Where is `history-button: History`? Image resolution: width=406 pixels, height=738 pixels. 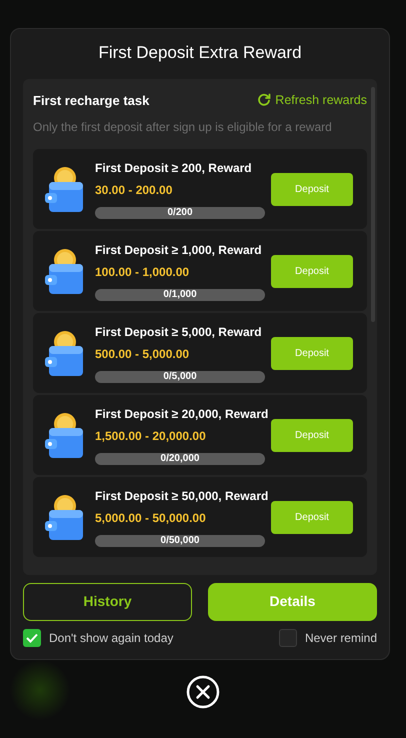
history-button: History is located at coordinates (107, 601).